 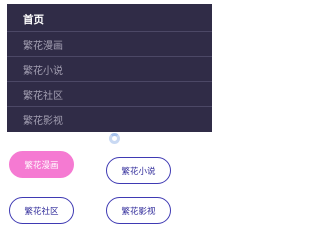 What do you see at coordinates (41, 164) in the screenshot?
I see `tile-button-comics: 繁花漫画` at bounding box center [41, 164].